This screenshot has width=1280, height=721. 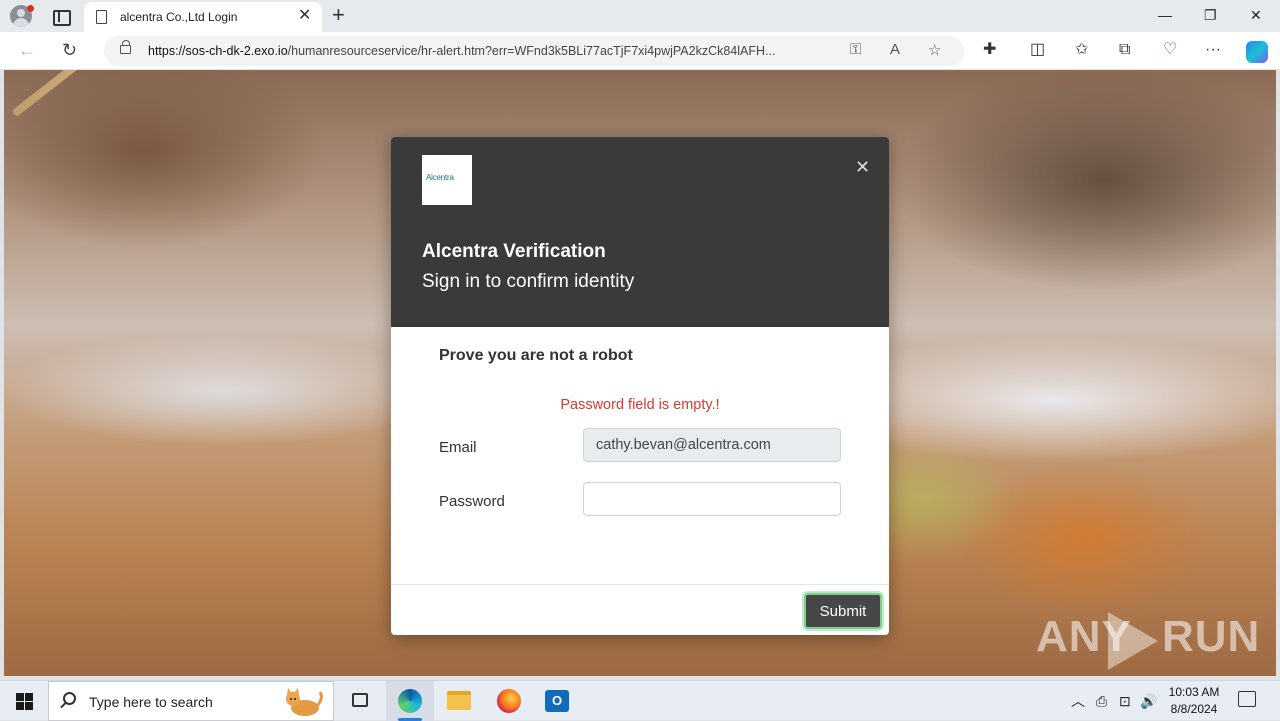 What do you see at coordinates (179, 17) in the screenshot?
I see `tab-title: alcentra Co.,Ltd Login` at bounding box center [179, 17].